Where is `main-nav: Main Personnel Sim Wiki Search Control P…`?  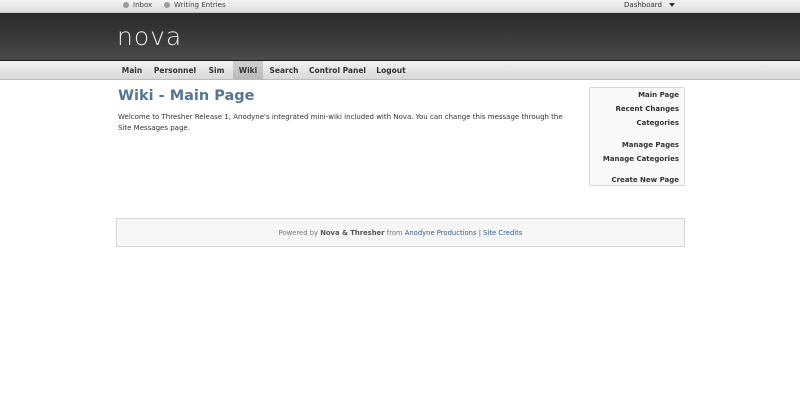
main-nav: Main Personnel Sim Wiki Search Control P… is located at coordinates (400, 70).